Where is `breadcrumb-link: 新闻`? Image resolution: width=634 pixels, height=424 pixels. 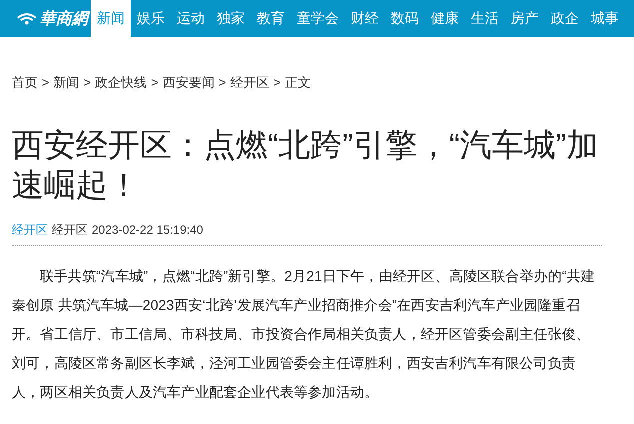
breadcrumb-link: 新闻 is located at coordinates (67, 83).